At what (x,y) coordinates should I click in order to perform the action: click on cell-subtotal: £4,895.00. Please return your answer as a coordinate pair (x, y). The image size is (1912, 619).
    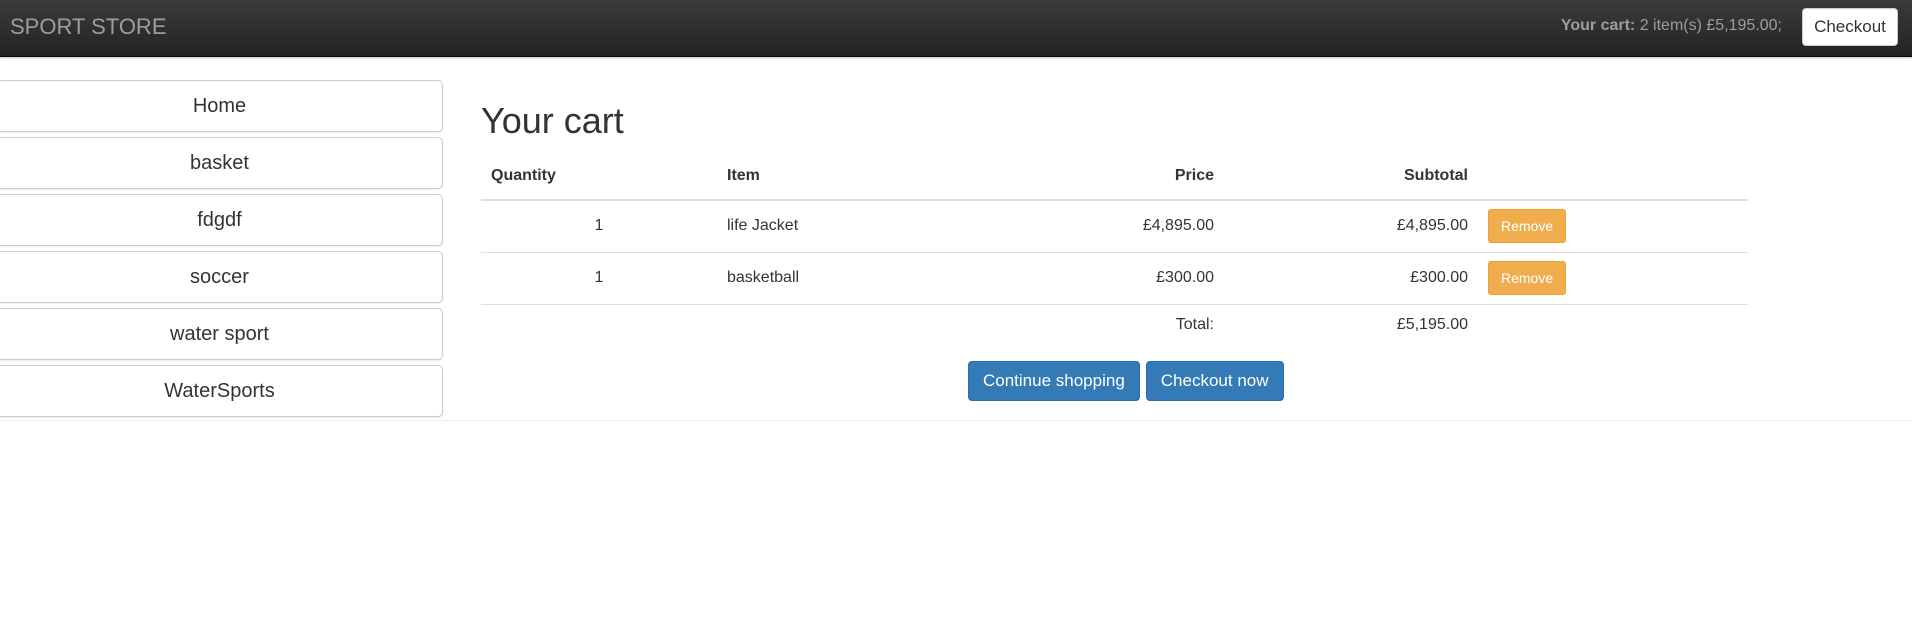
    Looking at the image, I should click on (1351, 226).